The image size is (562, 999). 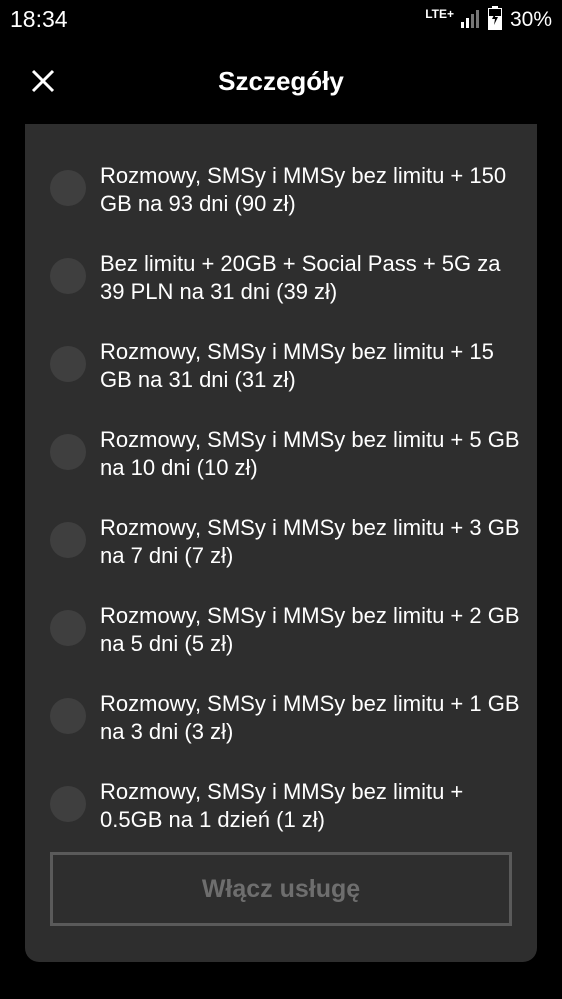 What do you see at coordinates (39, 19) in the screenshot?
I see `status-time: 18:34` at bounding box center [39, 19].